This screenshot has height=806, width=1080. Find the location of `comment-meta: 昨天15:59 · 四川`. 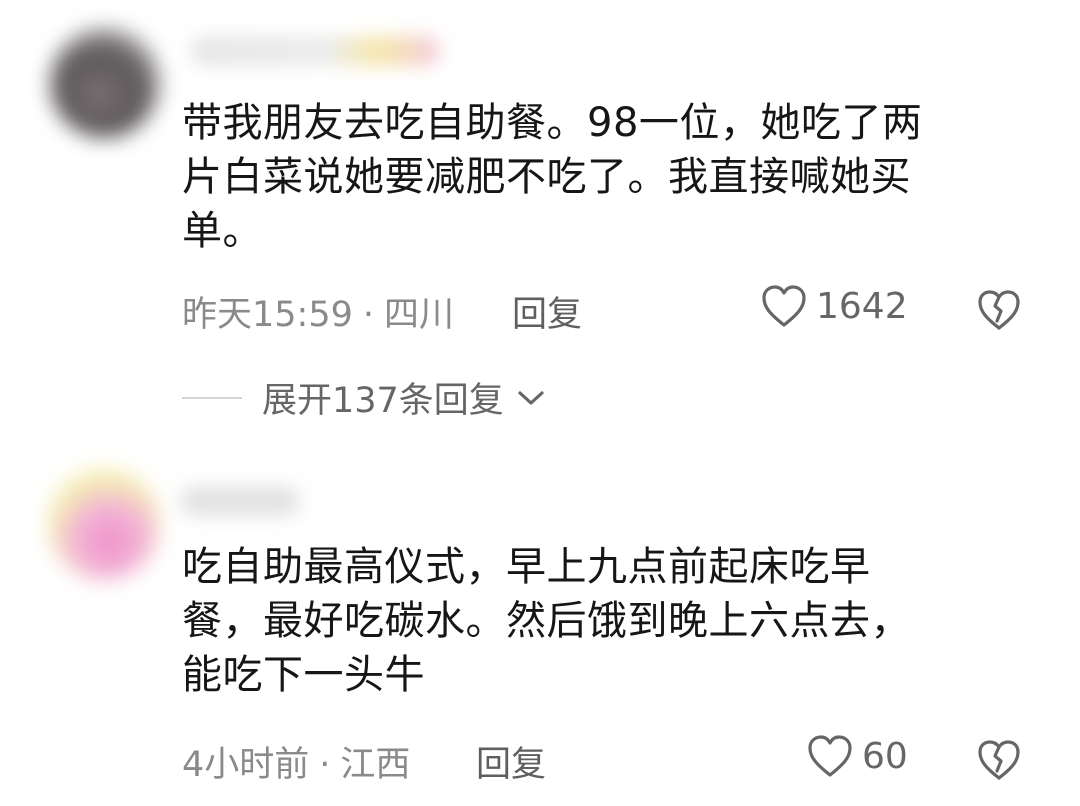

comment-meta: 昨天15:59 · 四川 is located at coordinates (318, 311).